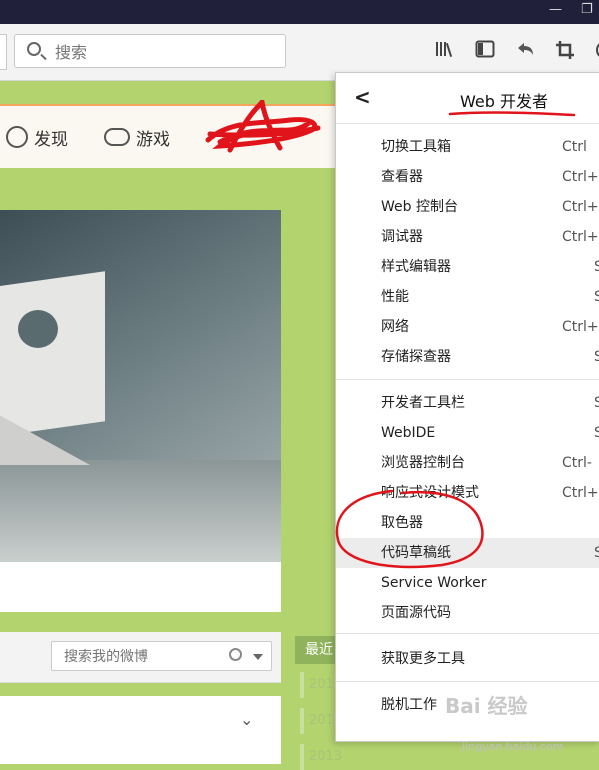 This screenshot has width=599, height=770. What do you see at coordinates (467, 403) in the screenshot?
I see `menu-item: 开发者工具栏 S` at bounding box center [467, 403].